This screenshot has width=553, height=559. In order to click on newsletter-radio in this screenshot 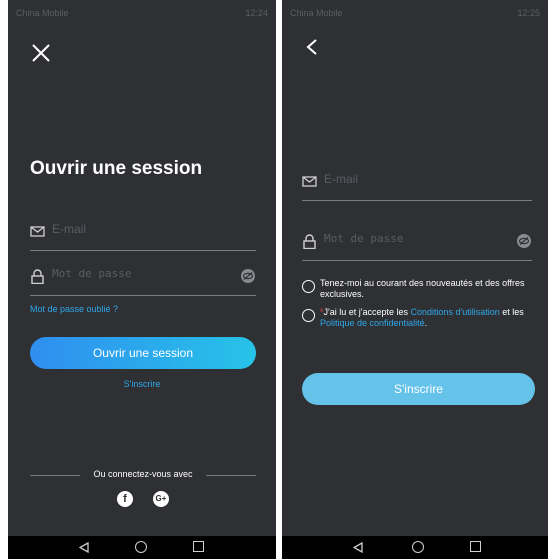, I will do `click(308, 286)`.